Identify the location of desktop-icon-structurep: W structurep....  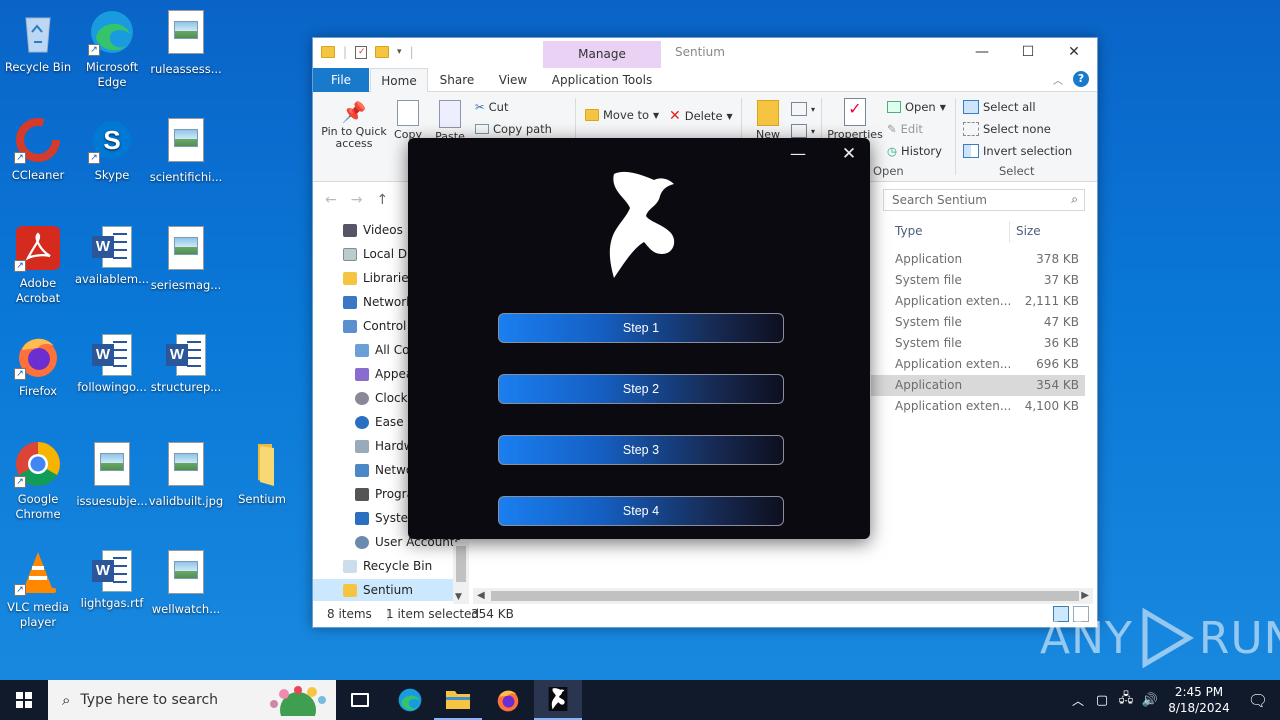
(186, 363).